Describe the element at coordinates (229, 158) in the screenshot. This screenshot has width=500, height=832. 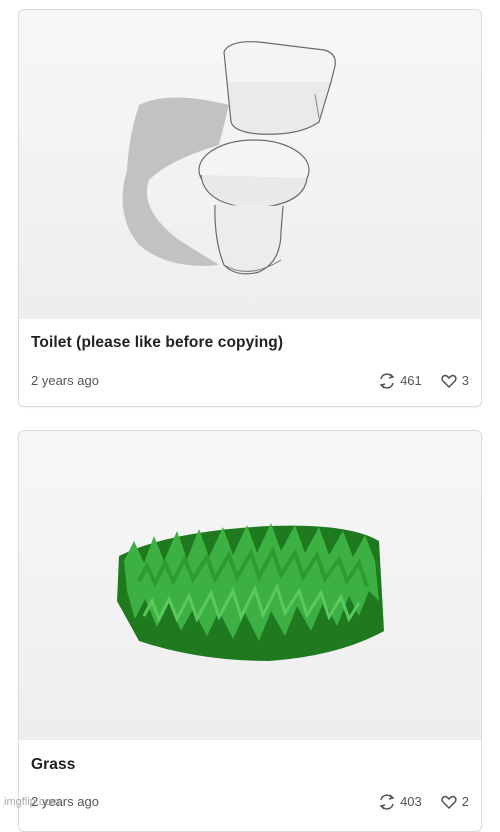
I see `toilet-model-image` at that location.